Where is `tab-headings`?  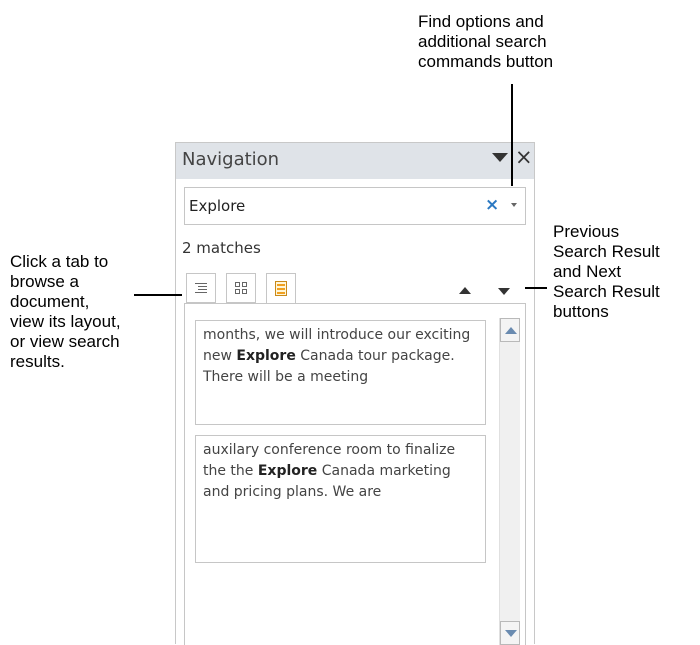
tab-headings is located at coordinates (201, 288).